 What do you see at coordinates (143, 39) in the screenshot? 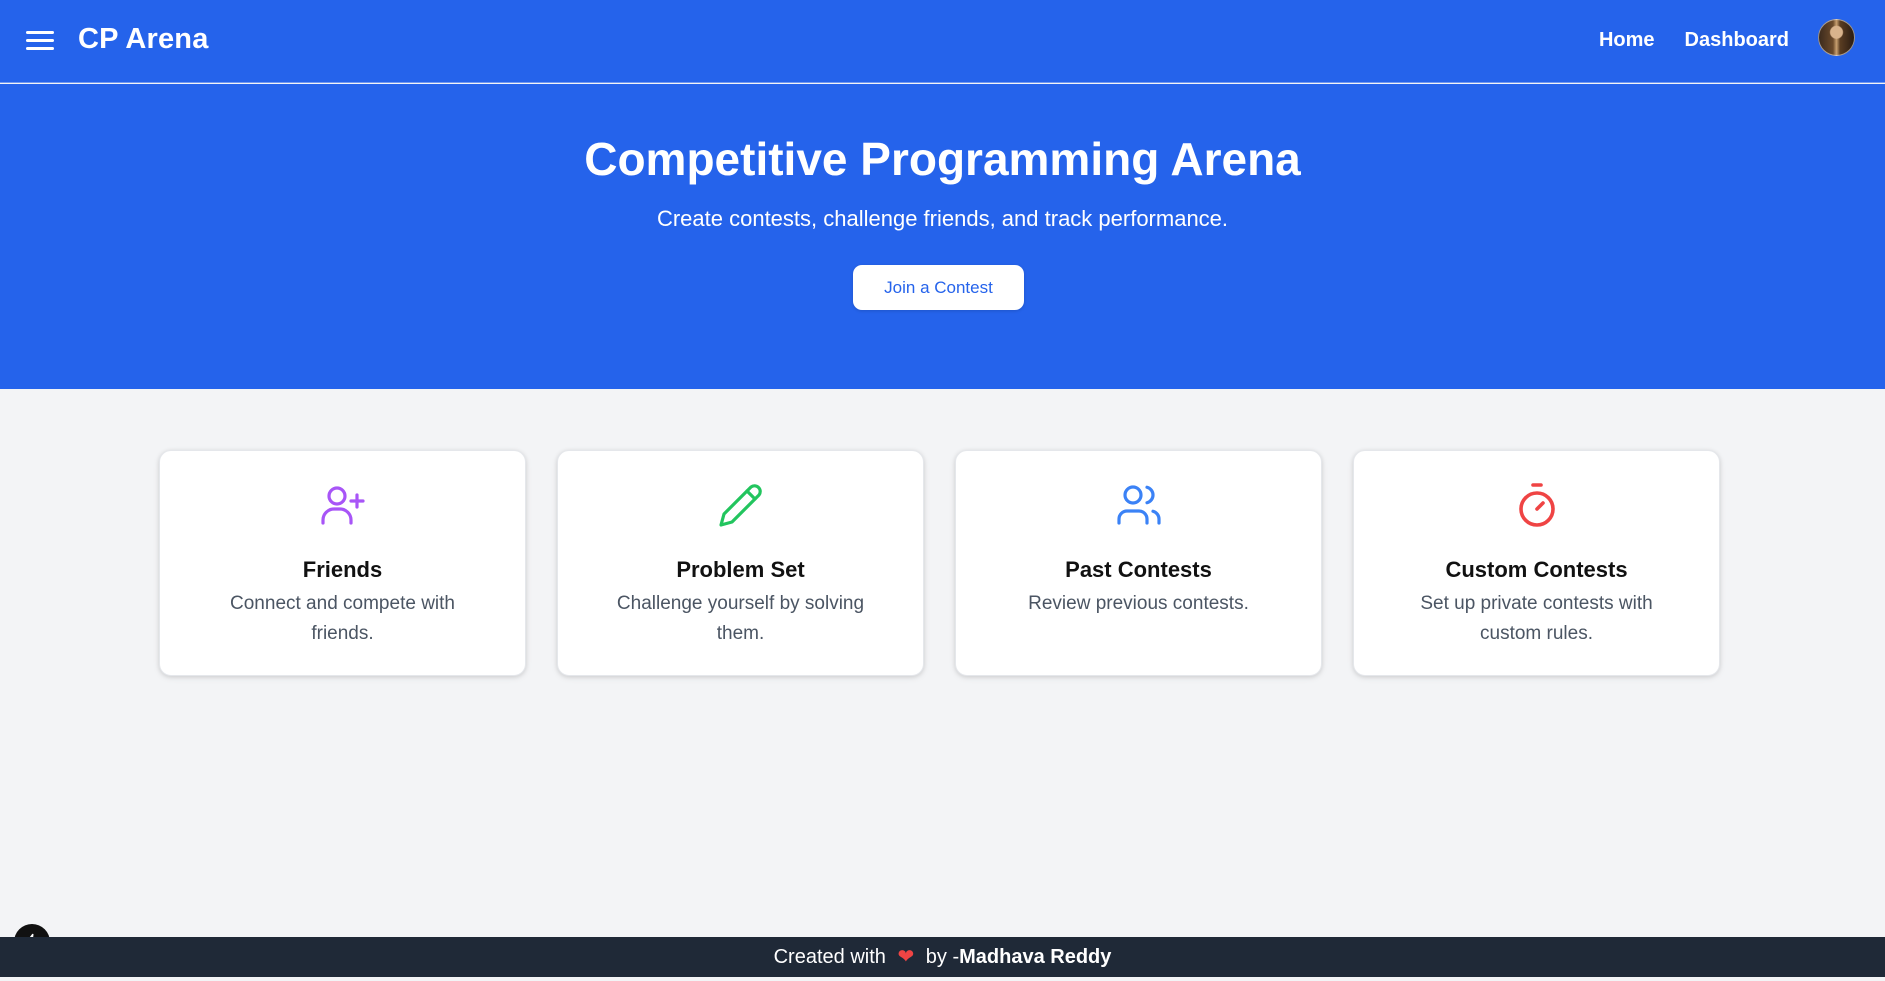
I see `brand-logo: CP Arena` at bounding box center [143, 39].